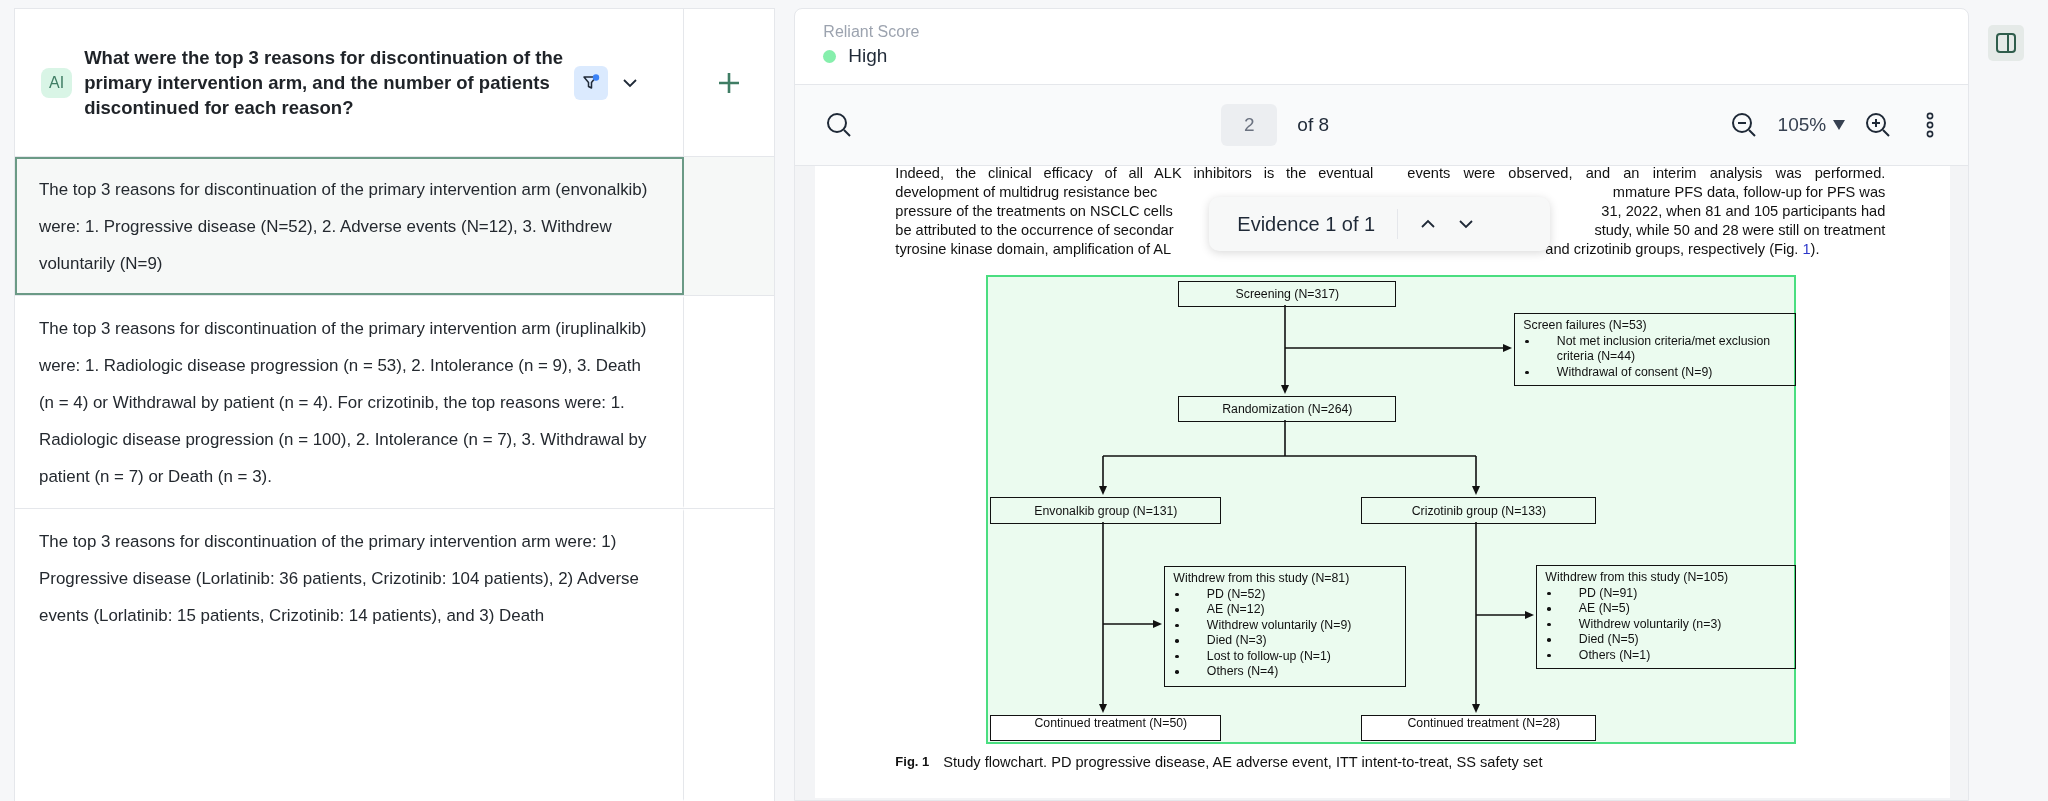  I want to click on document-text-line: development of multidrug resistance bec, so click(1026, 192).